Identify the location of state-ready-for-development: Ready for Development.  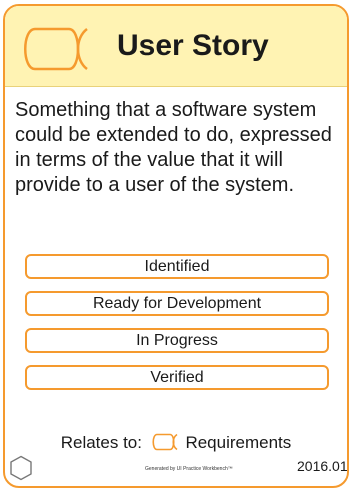
(177, 303).